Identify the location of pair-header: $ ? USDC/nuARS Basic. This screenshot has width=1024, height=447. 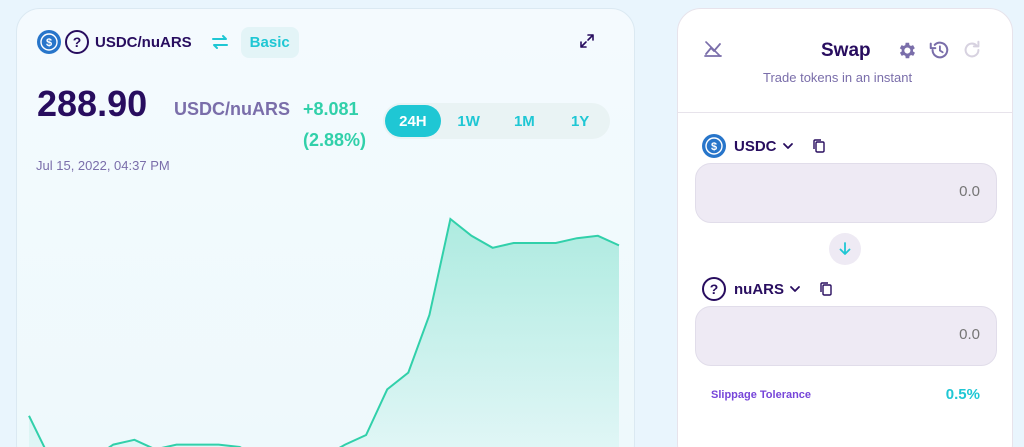
(168, 42).